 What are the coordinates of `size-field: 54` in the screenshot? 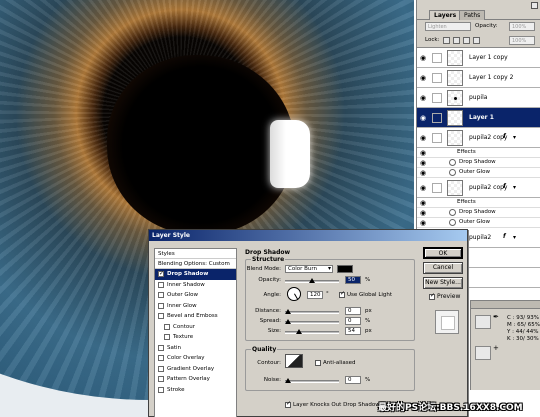 It's located at (353, 331).